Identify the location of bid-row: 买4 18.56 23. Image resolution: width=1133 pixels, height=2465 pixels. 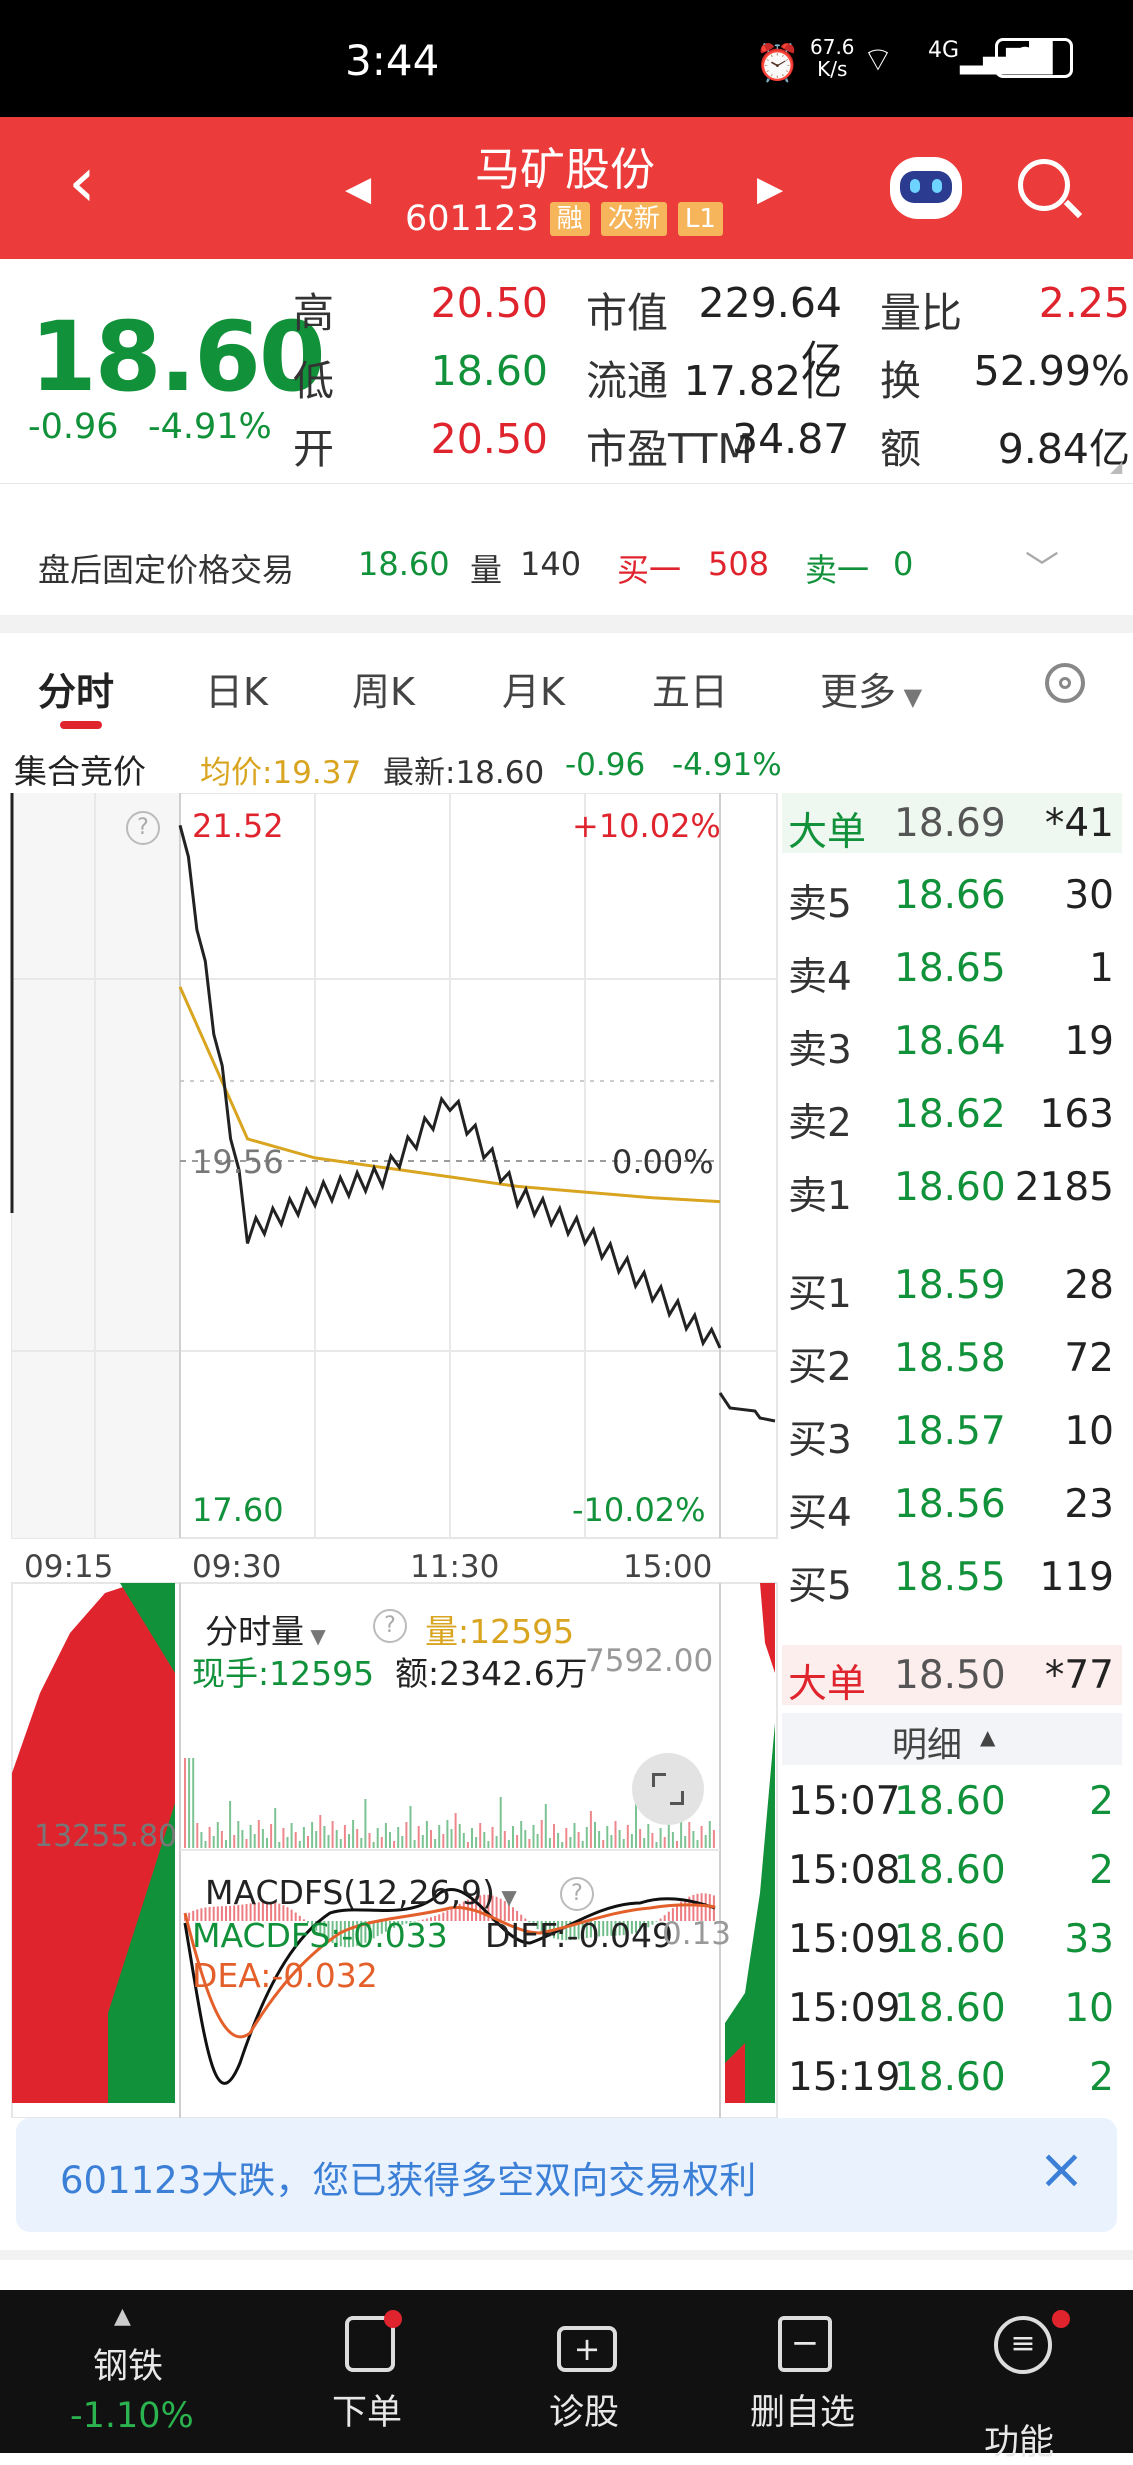
(952, 1504).